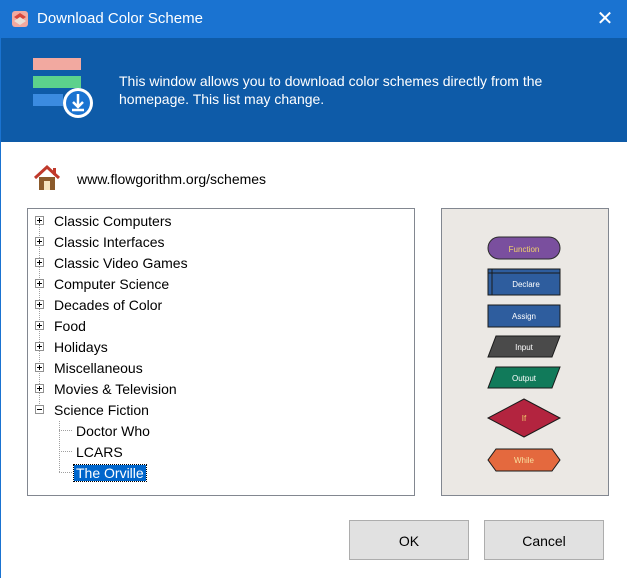 The image size is (627, 578). Describe the element at coordinates (115, 389) in the screenshot. I see `tree-item-label: Movies & Television` at that location.